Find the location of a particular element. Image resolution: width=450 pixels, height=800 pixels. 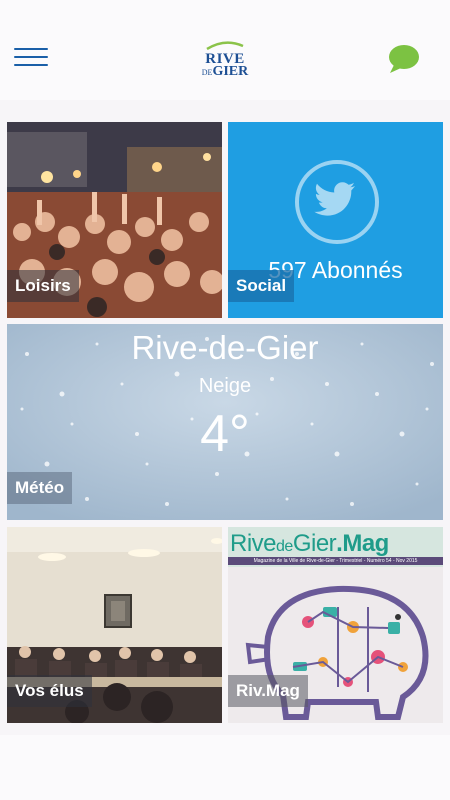

twitter-bird-icon is located at coordinates (334, 199).